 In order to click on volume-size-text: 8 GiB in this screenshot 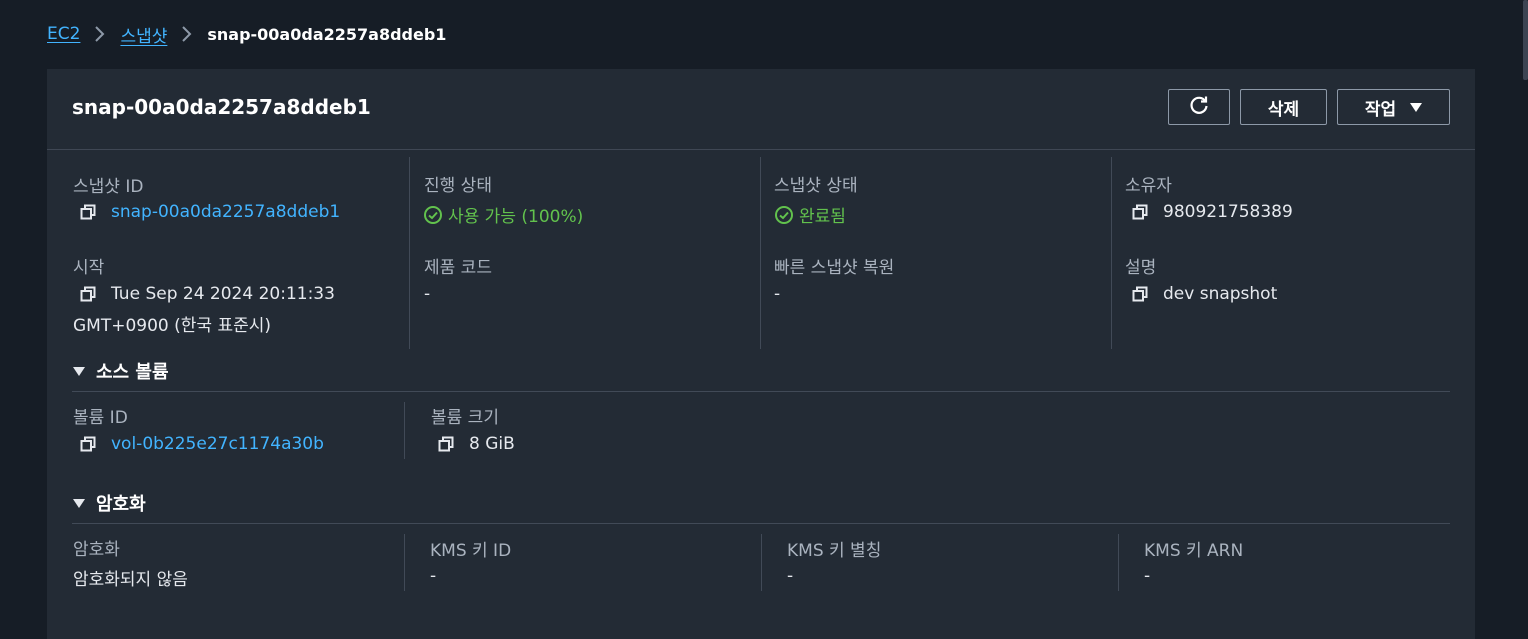, I will do `click(492, 444)`.